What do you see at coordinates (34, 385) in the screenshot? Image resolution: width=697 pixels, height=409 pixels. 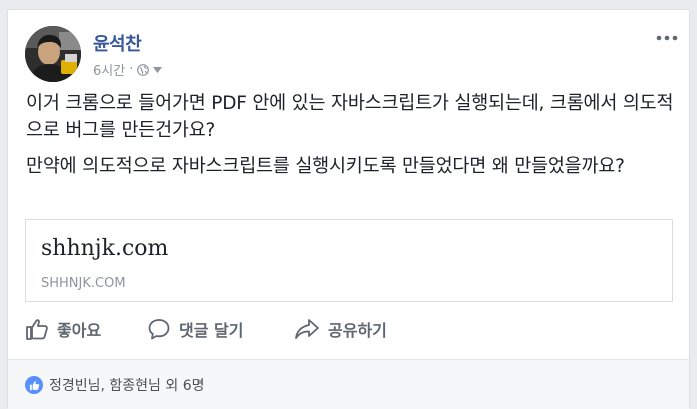 I see `like-reaction-icon` at bounding box center [34, 385].